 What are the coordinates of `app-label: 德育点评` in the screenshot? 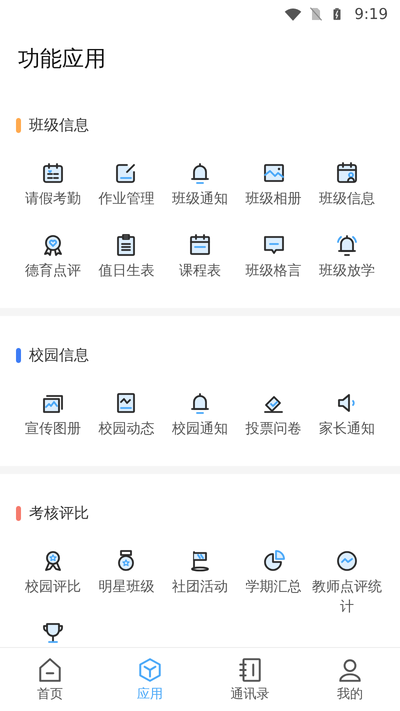 It's located at (52, 271).